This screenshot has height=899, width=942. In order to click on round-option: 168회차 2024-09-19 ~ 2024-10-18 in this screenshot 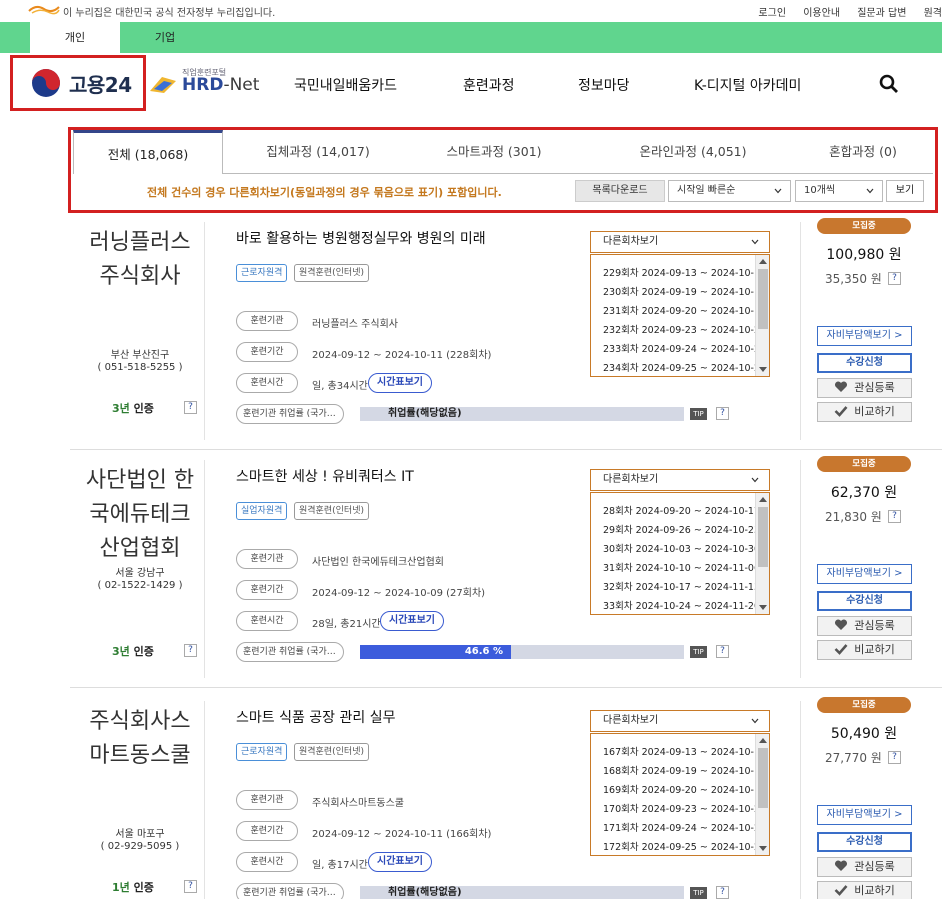, I will do `click(684, 770)`.